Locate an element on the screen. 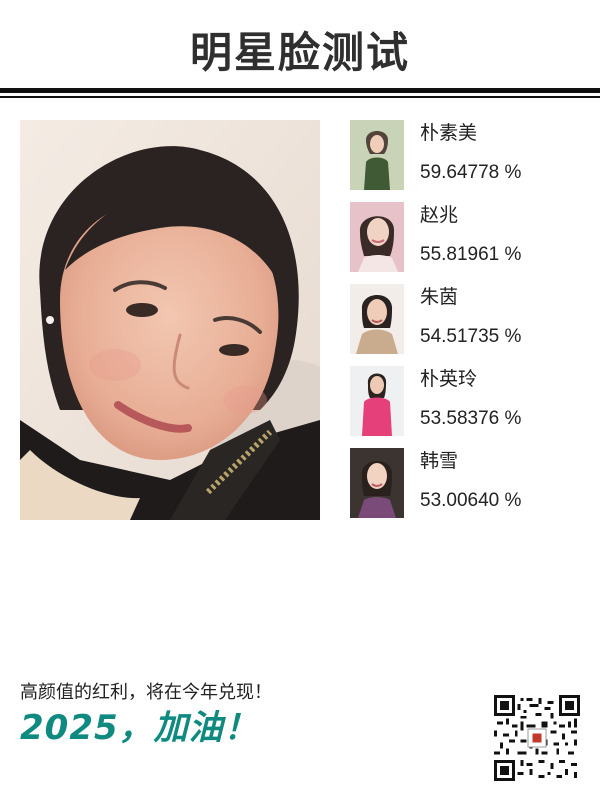 This screenshot has height=800, width=600. header-divider-thick is located at coordinates (300, 90).